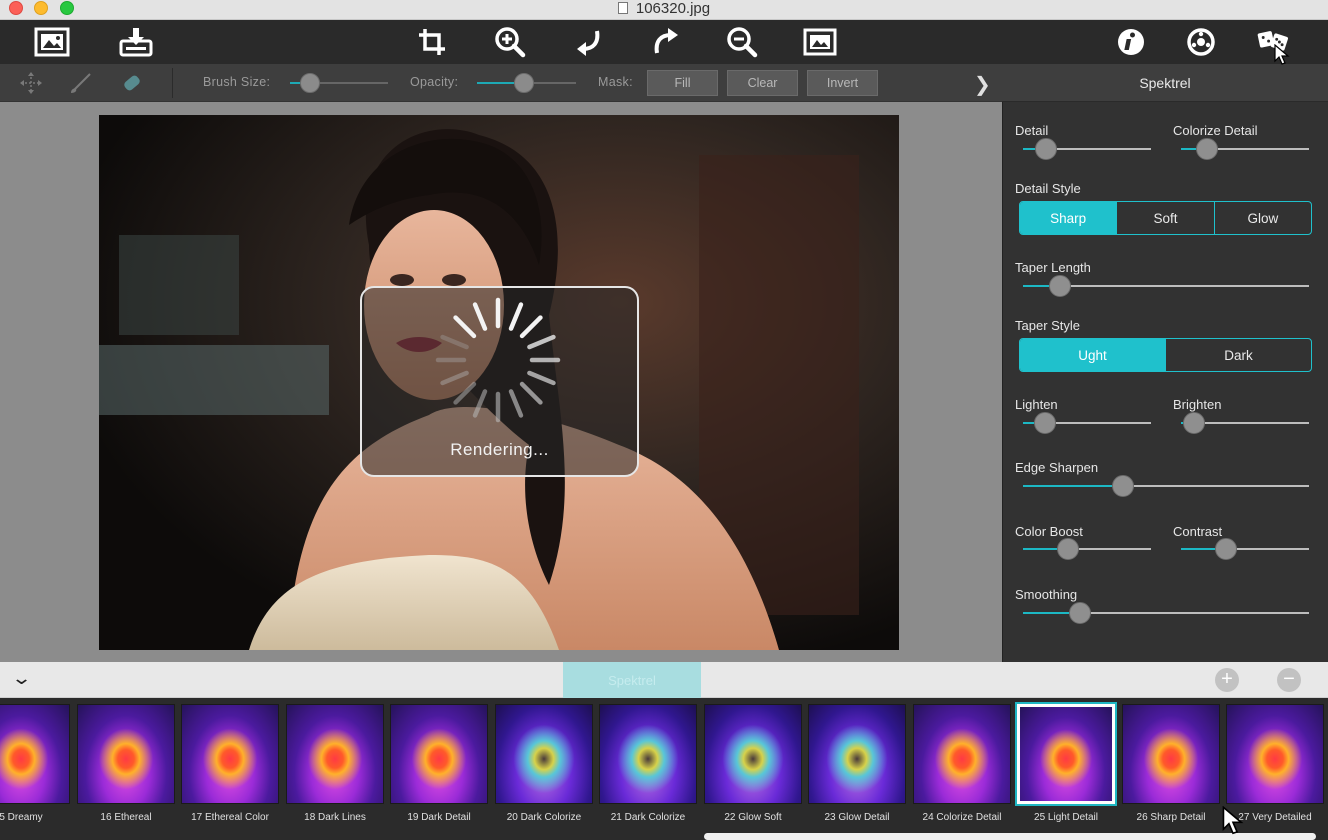 This screenshot has width=1328, height=840. I want to click on smoothing-slider, so click(1166, 613).